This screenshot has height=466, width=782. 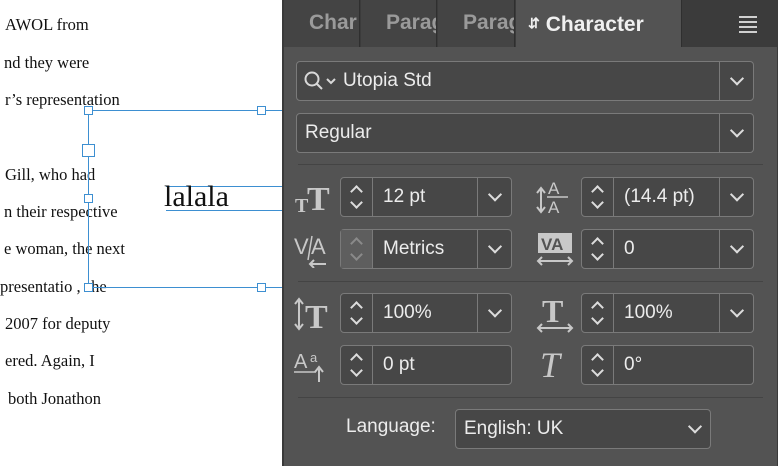 I want to click on language-label: Language:, so click(x=391, y=426).